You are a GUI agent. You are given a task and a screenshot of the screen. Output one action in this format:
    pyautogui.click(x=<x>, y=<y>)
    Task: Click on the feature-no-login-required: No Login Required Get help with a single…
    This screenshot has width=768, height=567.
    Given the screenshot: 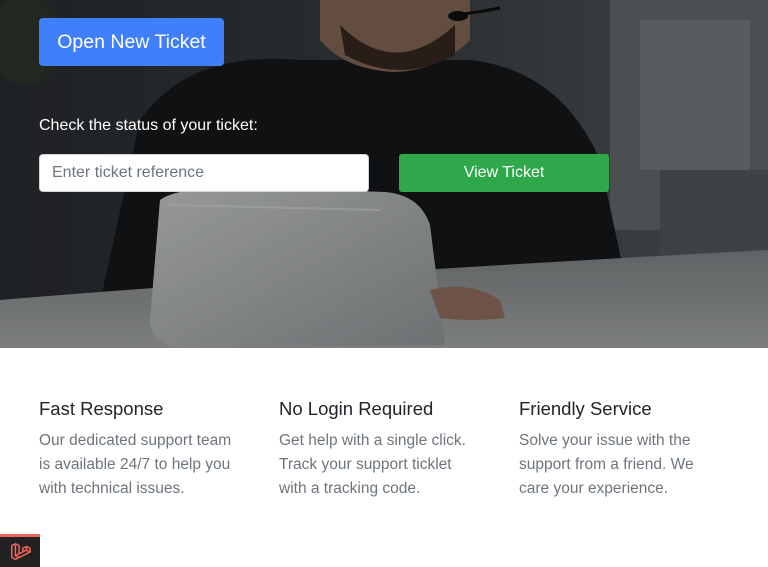 What is the action you would take?
    pyautogui.click(x=389, y=449)
    